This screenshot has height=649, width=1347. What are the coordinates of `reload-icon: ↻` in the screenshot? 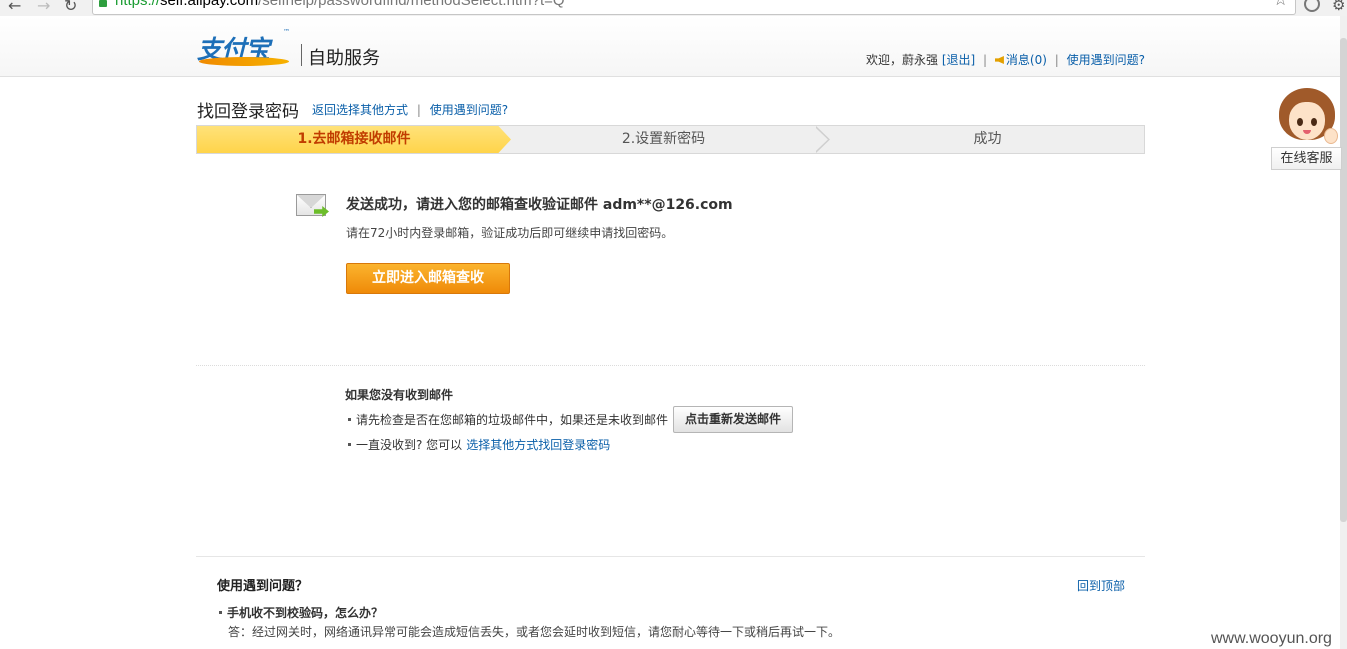 It's located at (70, 7).